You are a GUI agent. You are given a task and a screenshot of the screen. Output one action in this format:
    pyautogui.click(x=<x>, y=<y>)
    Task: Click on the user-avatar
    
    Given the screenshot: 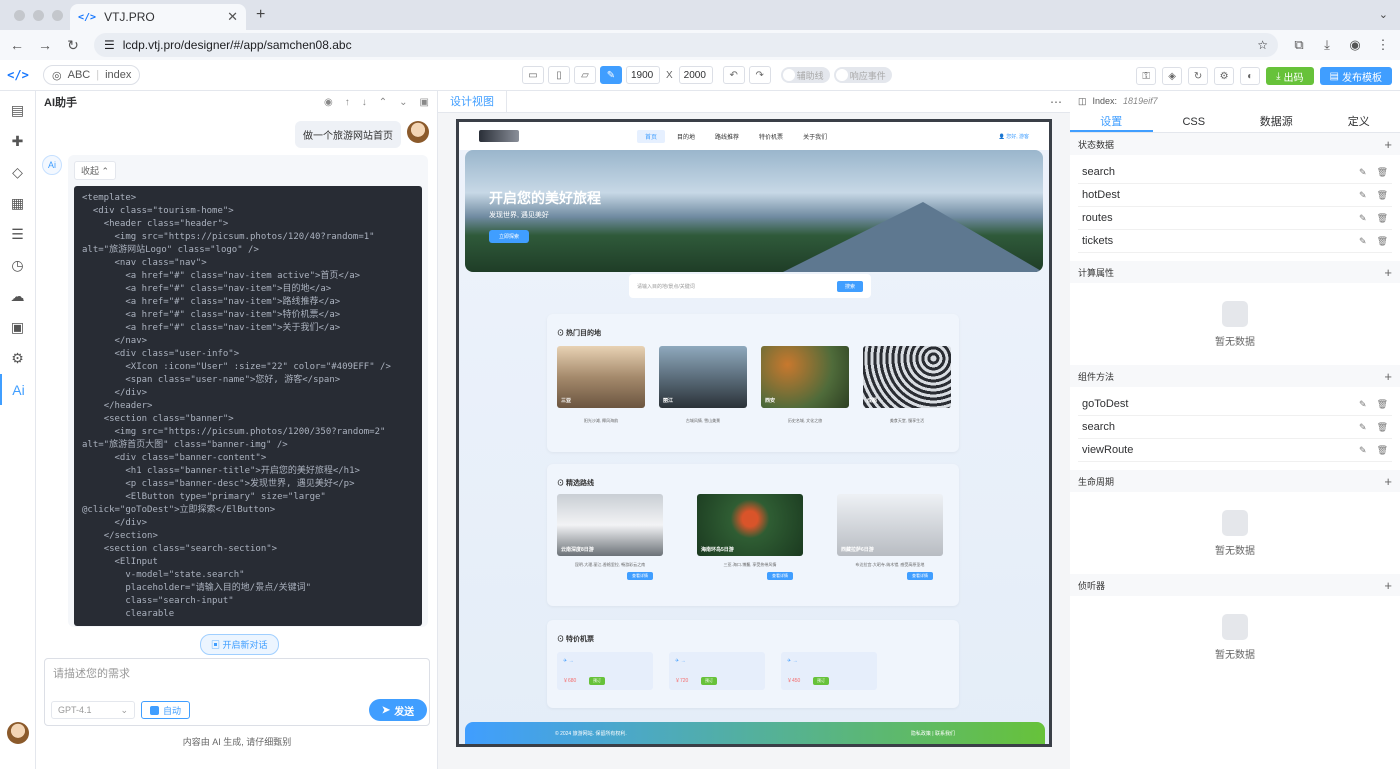 What is the action you would take?
    pyautogui.click(x=18, y=733)
    